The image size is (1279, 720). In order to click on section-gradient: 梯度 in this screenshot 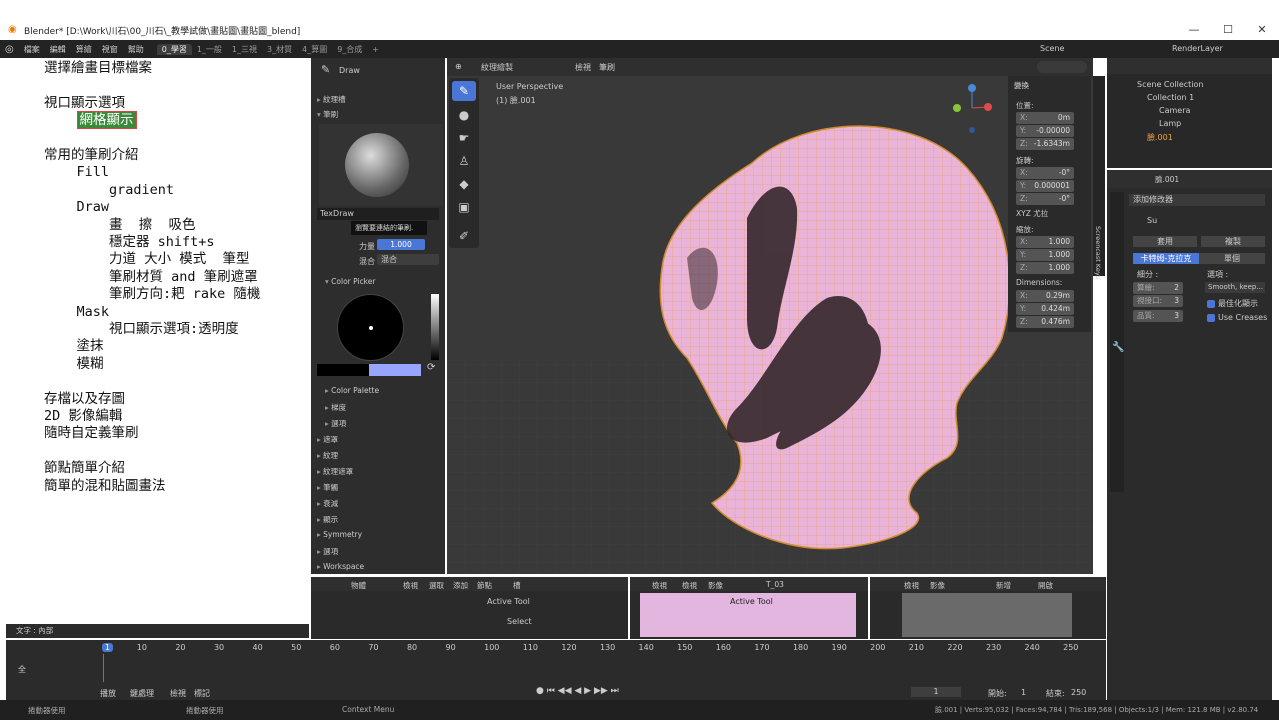, I will do `click(335, 407)`.